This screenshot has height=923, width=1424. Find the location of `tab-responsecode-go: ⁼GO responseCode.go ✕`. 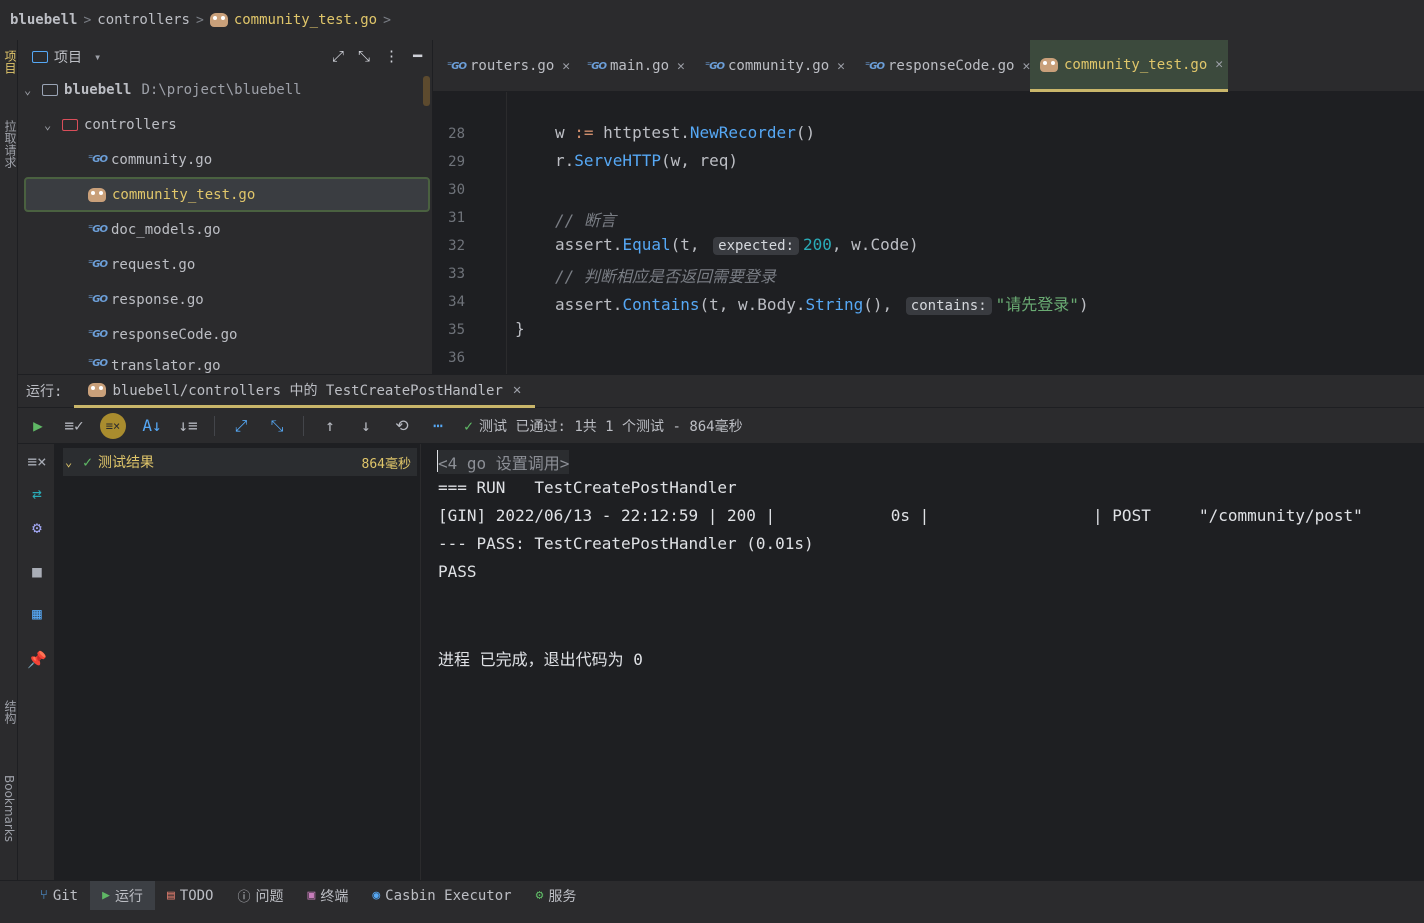

tab-responsecode-go: ⁼GO responseCode.go ✕ is located at coordinates (941, 66).